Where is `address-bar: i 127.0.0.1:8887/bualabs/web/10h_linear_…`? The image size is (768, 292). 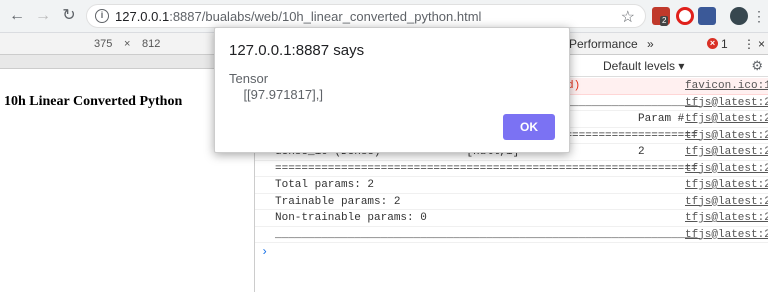 address-bar: i 127.0.0.1:8887/bualabs/web/10h_linear_… is located at coordinates (366, 16).